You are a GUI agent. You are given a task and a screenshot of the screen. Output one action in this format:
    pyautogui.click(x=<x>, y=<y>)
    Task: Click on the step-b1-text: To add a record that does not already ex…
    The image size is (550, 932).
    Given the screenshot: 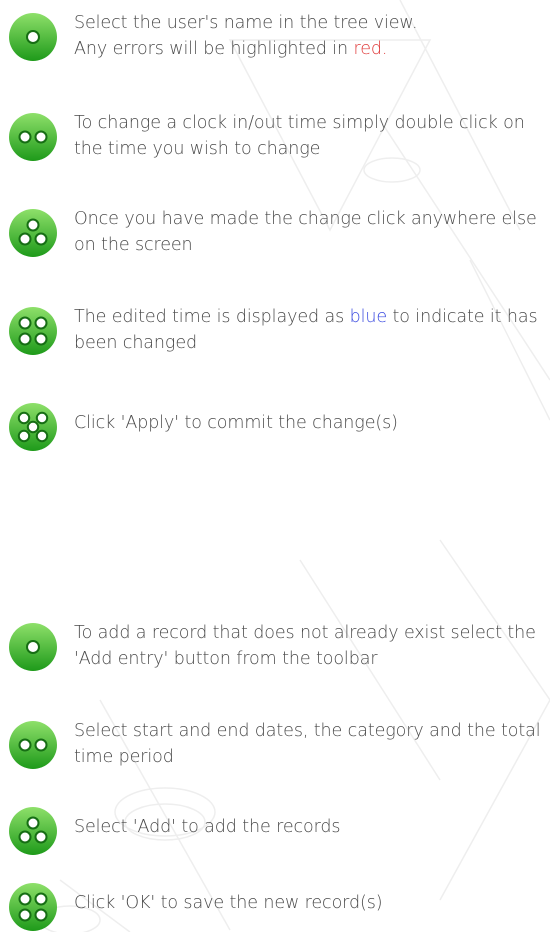 What is the action you would take?
    pyautogui.click(x=305, y=646)
    